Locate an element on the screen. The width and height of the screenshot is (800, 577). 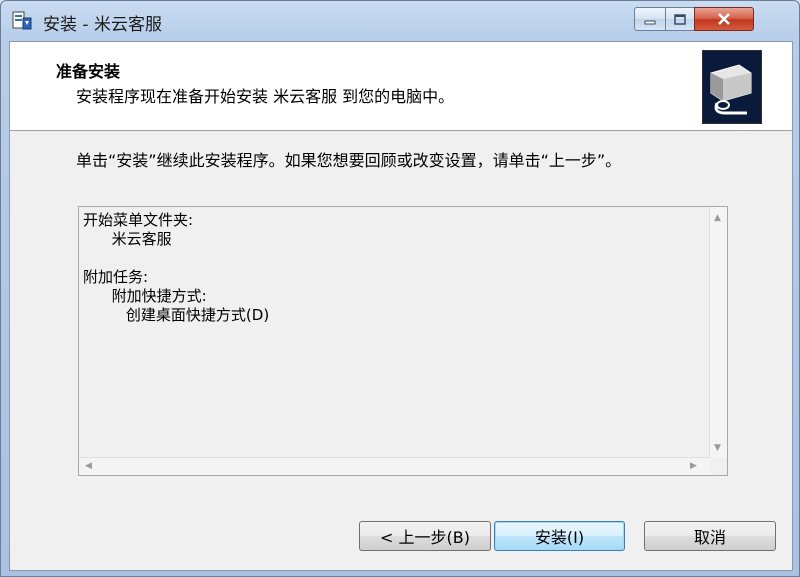
install-button: 安装(I) is located at coordinates (559, 536).